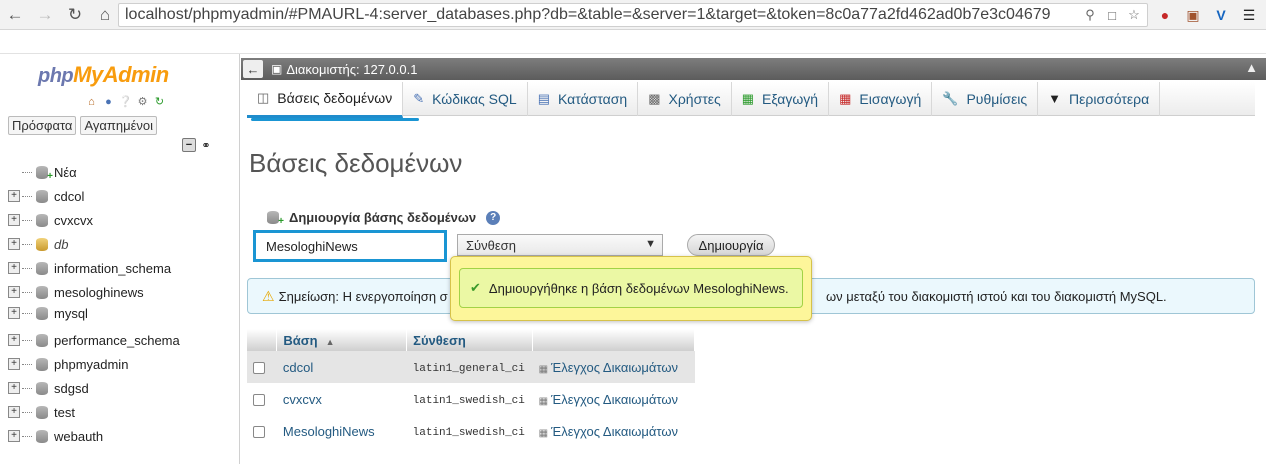  What do you see at coordinates (330, 342) in the screenshot?
I see `sort-asc-icon: ▲` at bounding box center [330, 342].